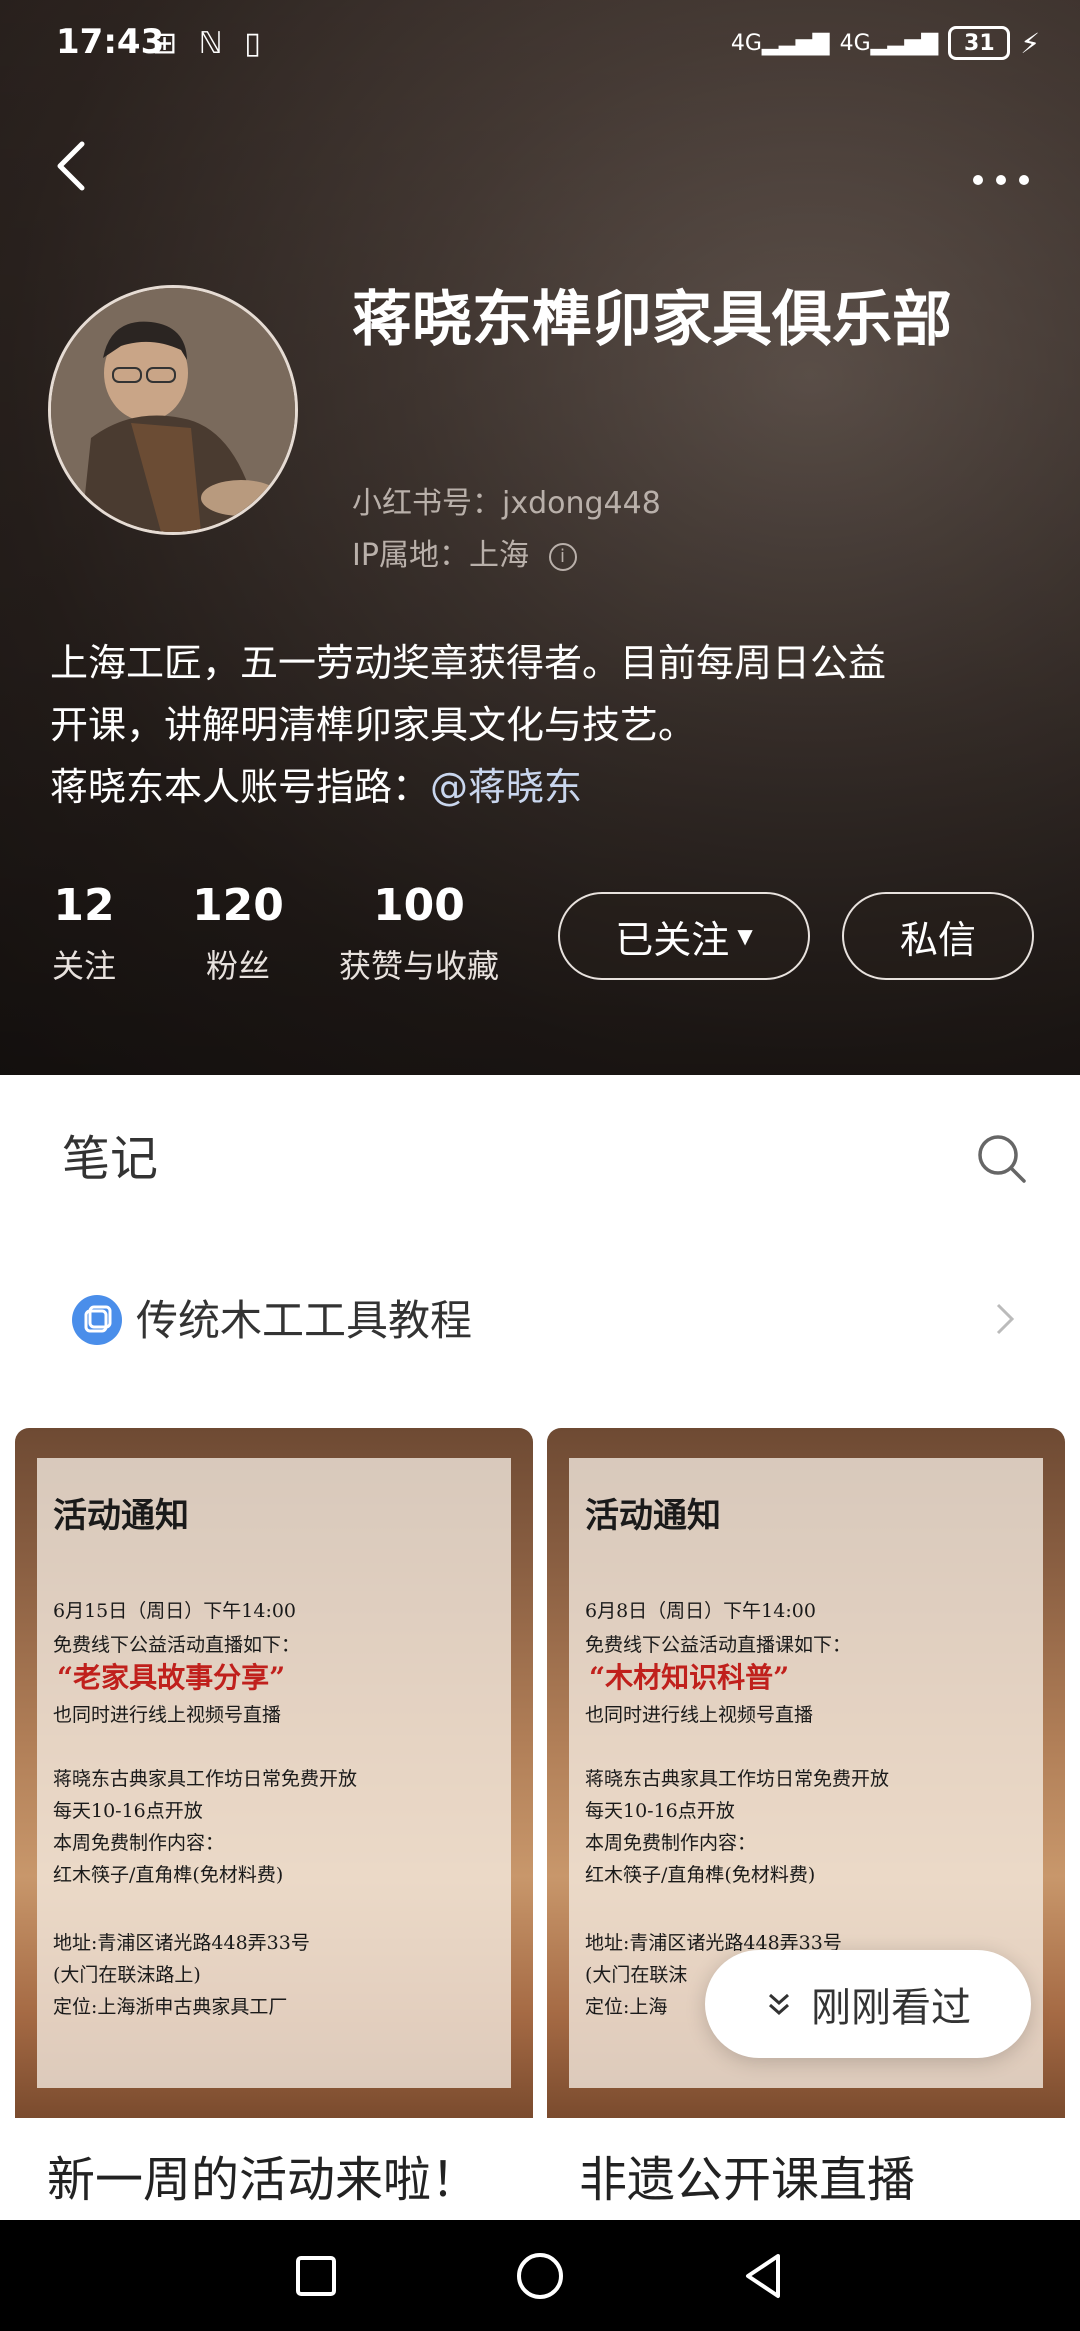 The image size is (1080, 2331). Describe the element at coordinates (238, 905) in the screenshot. I see `stat-value: 120` at that location.